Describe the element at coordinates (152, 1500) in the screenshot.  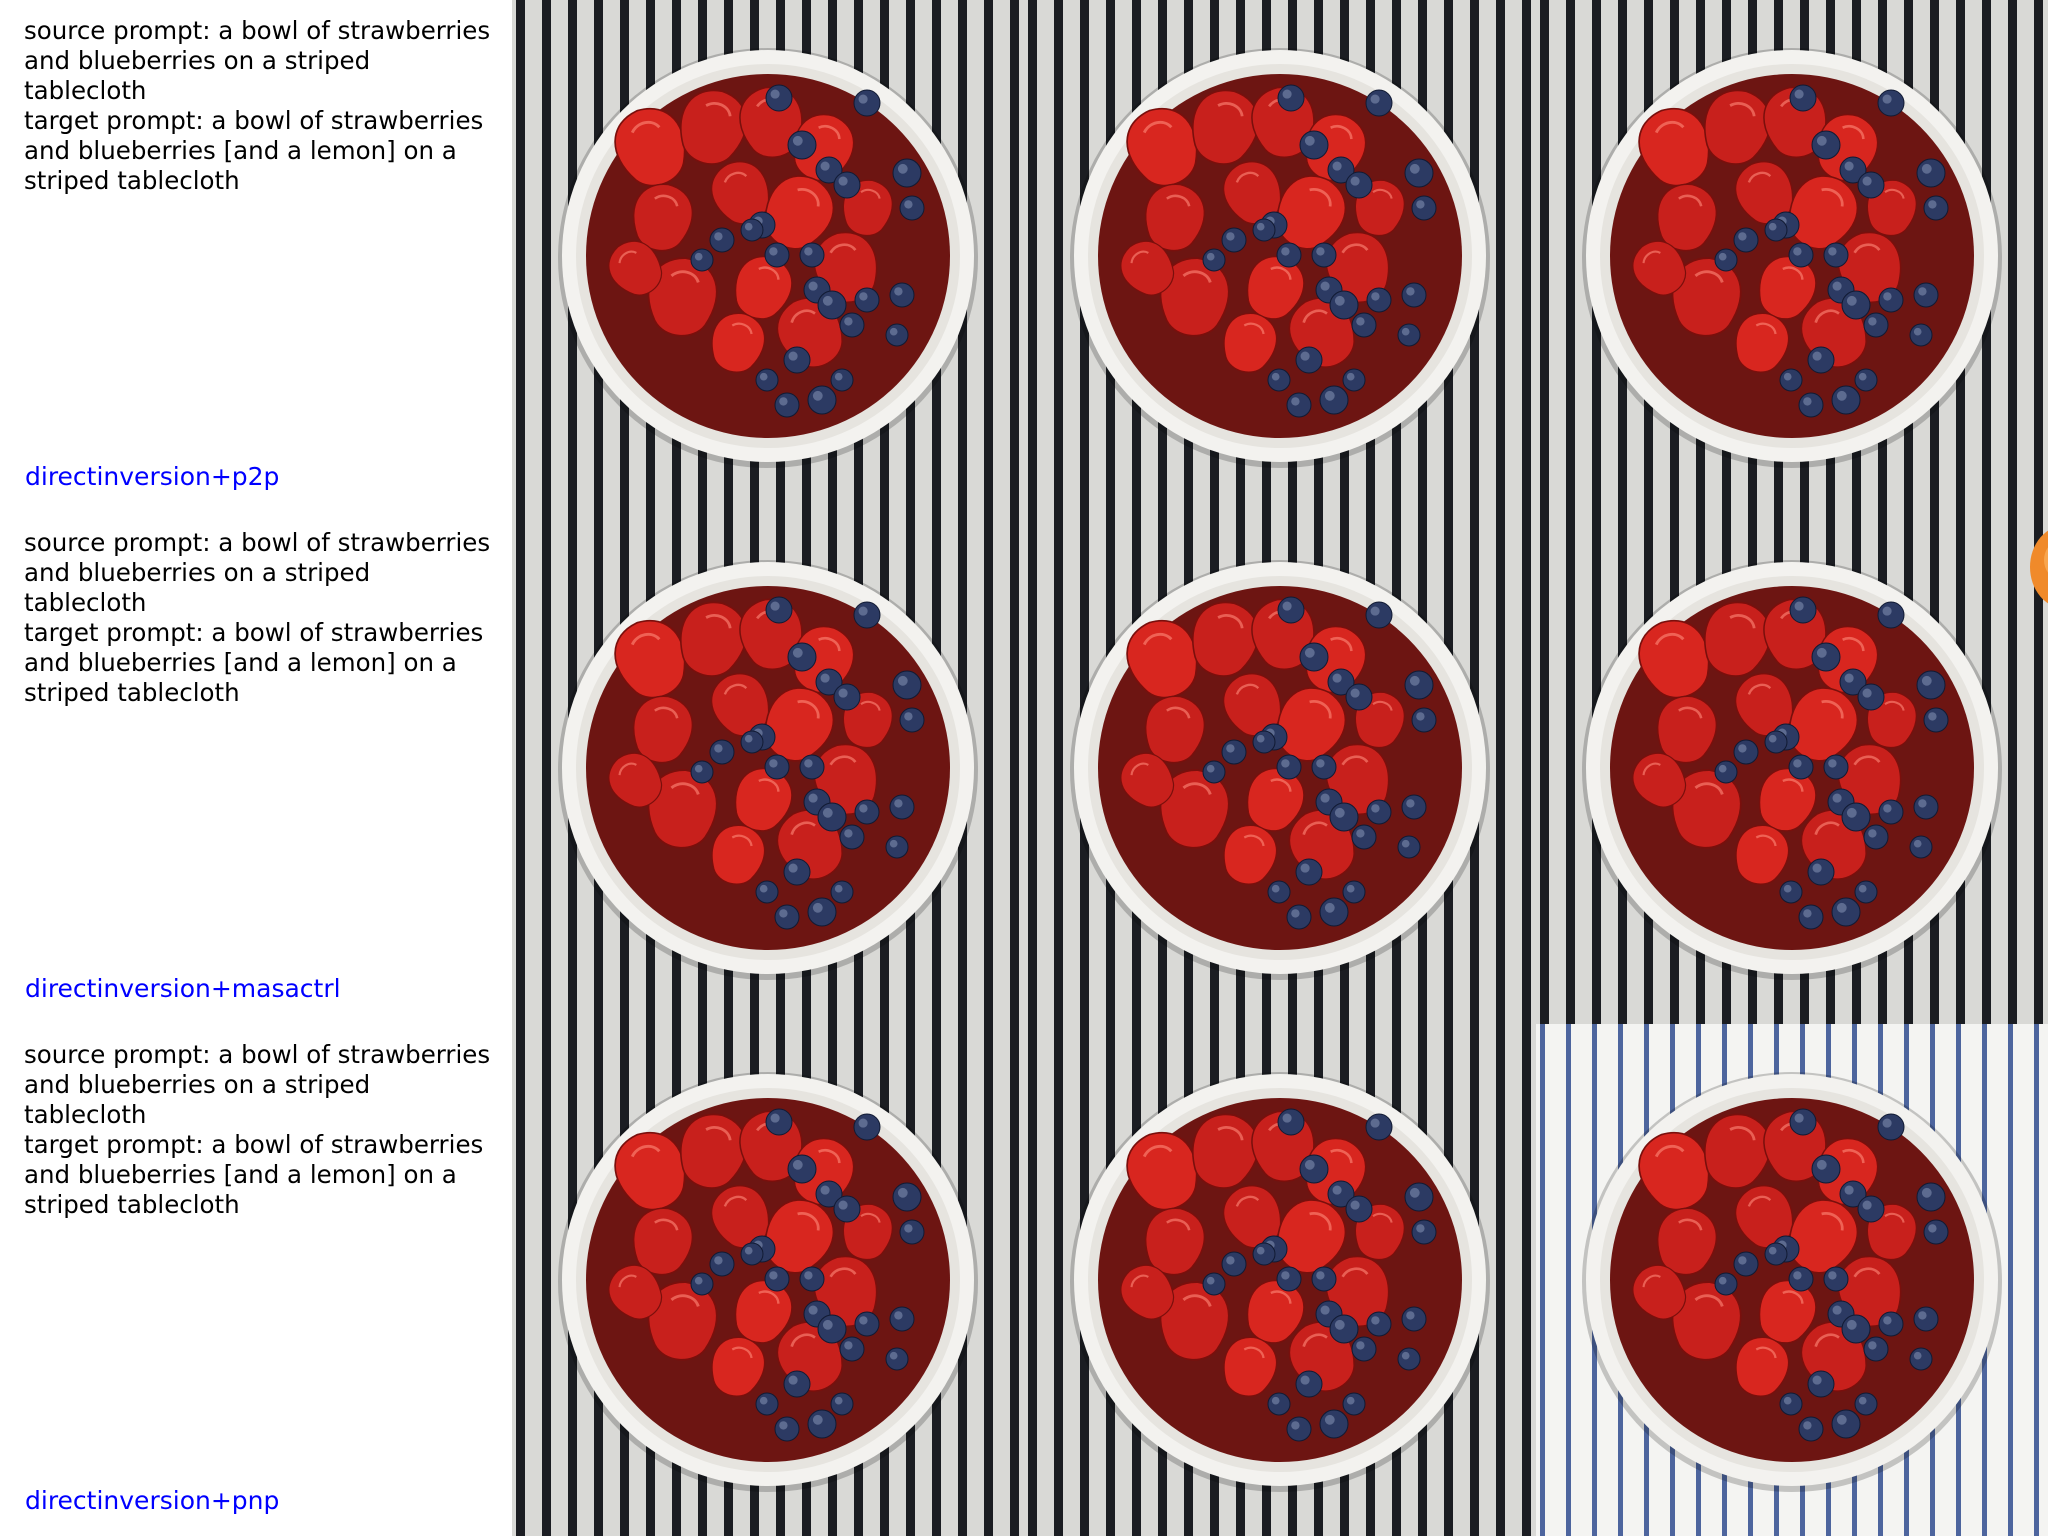
I see `method-label: directinversion+pnp` at that location.